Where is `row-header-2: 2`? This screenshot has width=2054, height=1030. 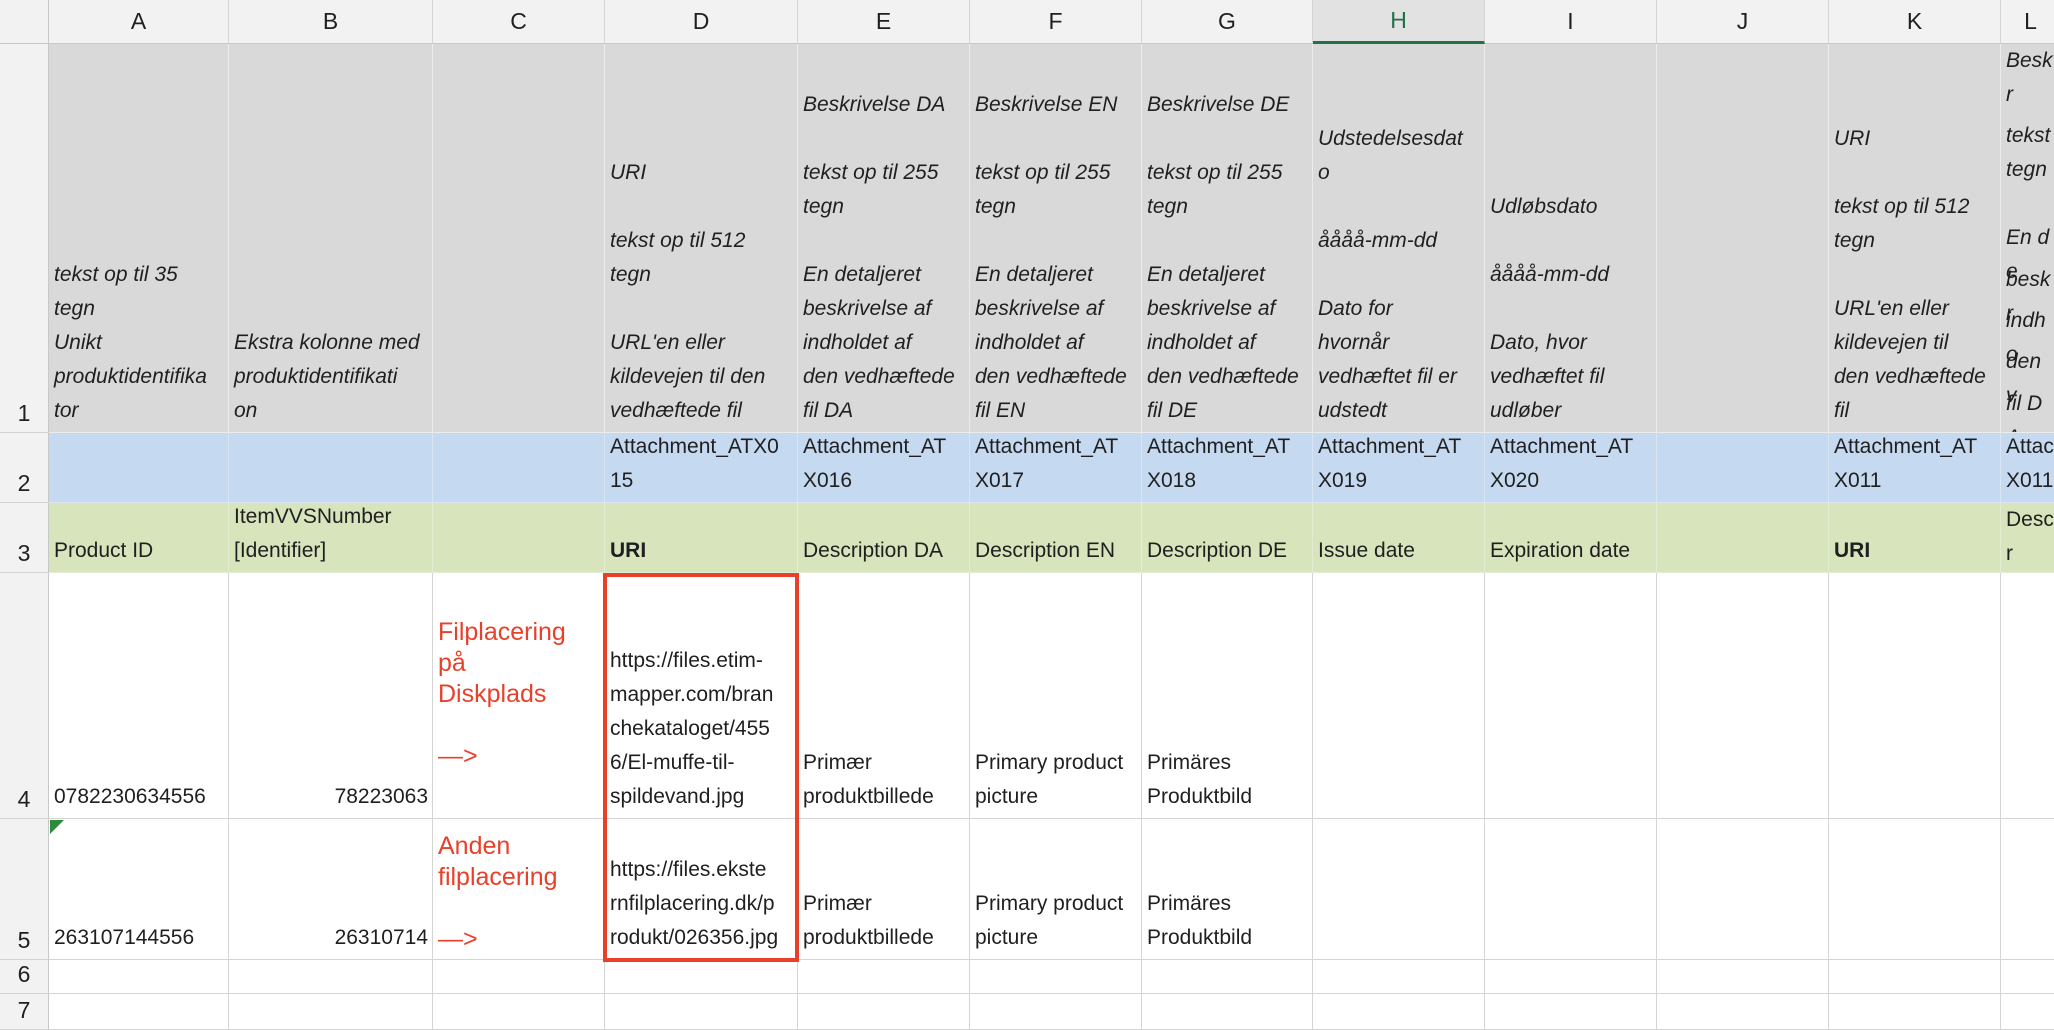 row-header-2: 2 is located at coordinates (24, 468).